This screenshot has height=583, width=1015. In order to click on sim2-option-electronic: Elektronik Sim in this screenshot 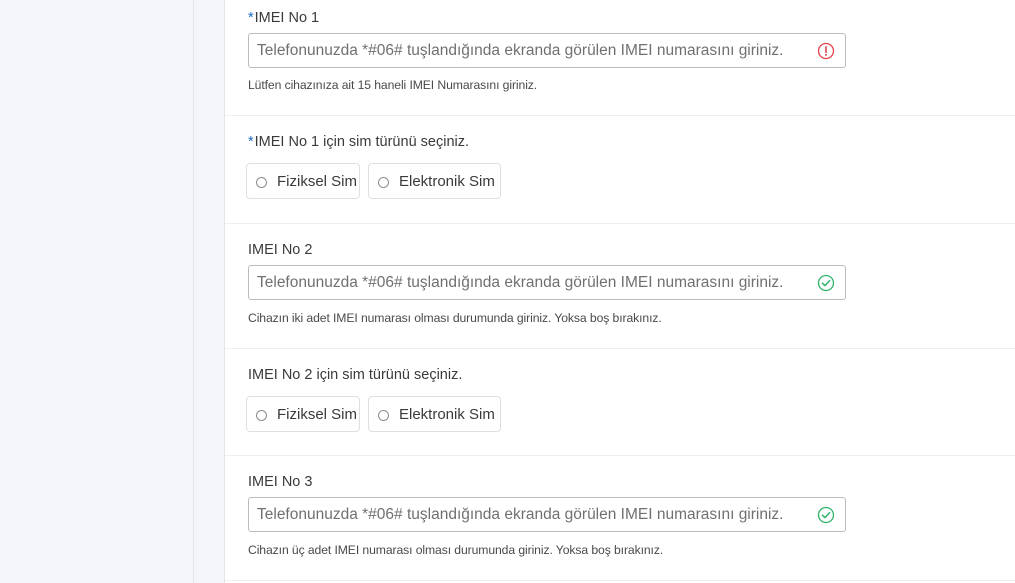, I will do `click(434, 414)`.